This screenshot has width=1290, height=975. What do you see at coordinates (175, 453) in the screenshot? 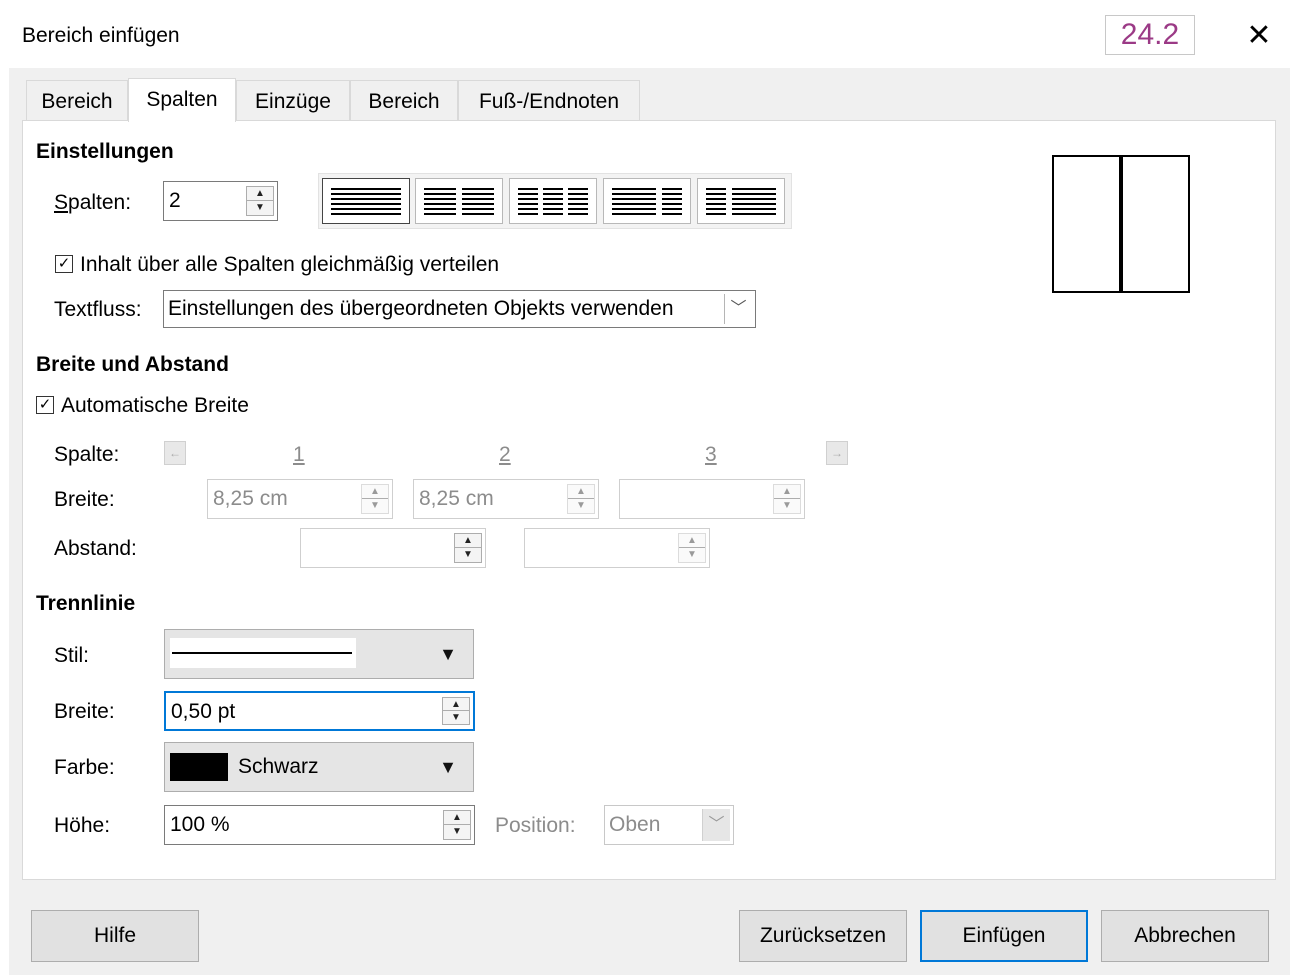
I see `arrow-left-icon: ←` at bounding box center [175, 453].